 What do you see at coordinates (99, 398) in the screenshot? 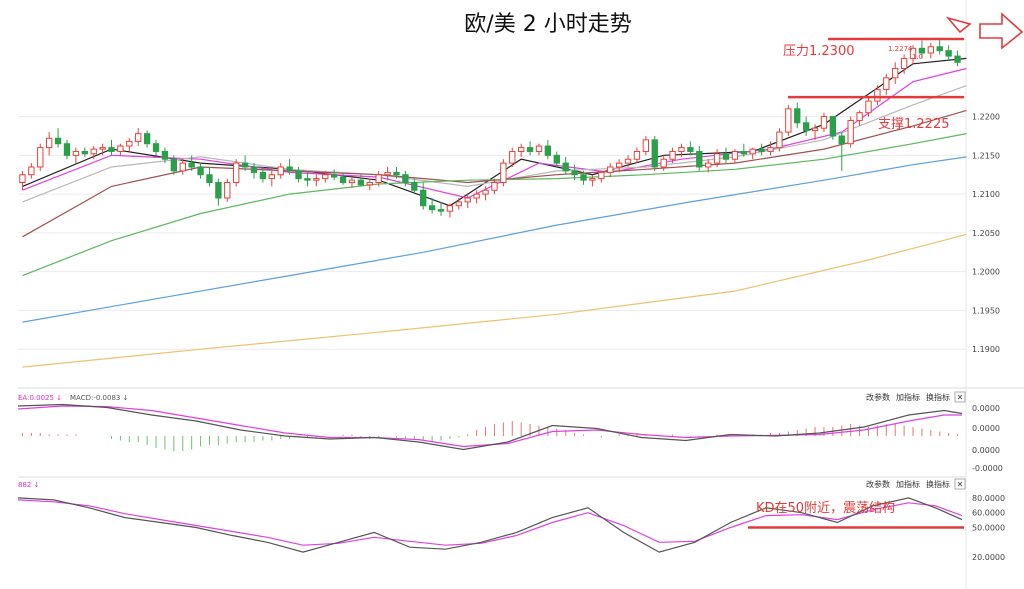
I see `macd-header-right: MACD:-0.0083 ↓` at bounding box center [99, 398].